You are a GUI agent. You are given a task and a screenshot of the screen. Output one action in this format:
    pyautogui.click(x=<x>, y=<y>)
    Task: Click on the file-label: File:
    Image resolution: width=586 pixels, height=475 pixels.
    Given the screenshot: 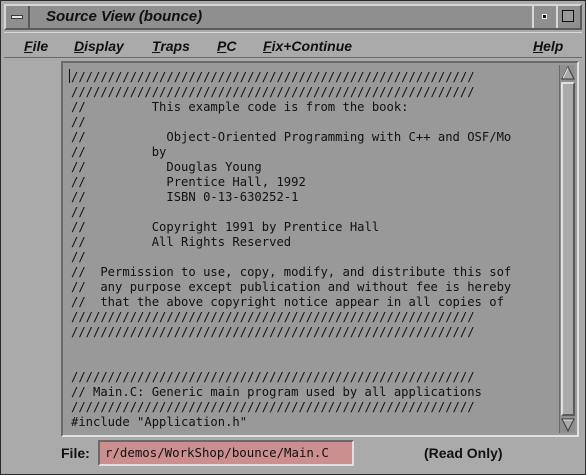 What is the action you would take?
    pyautogui.click(x=75, y=453)
    